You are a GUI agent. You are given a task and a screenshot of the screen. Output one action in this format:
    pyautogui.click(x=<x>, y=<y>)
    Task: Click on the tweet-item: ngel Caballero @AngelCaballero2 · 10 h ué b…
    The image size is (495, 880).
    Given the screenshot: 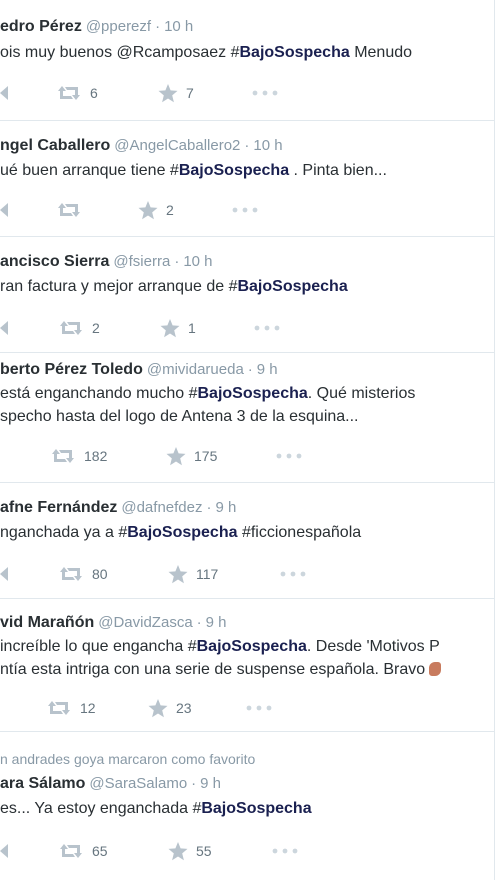 What is the action you would take?
    pyautogui.click(x=247, y=179)
    